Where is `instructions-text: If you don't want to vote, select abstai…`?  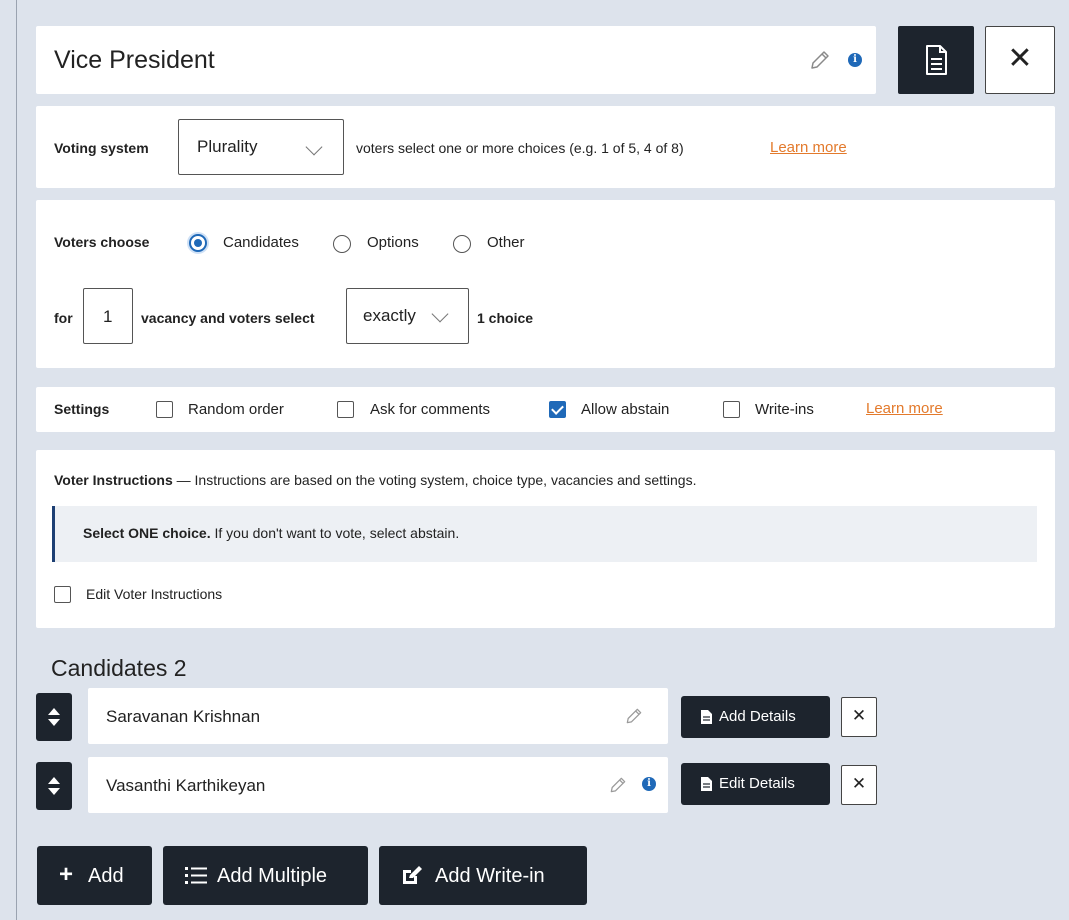
instructions-text: If you don't want to vote, select abstai… is located at coordinates (335, 533).